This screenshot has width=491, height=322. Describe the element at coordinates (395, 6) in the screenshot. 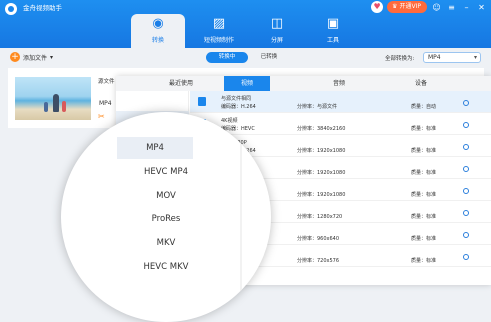

I see `crown-icon: ♛` at that location.